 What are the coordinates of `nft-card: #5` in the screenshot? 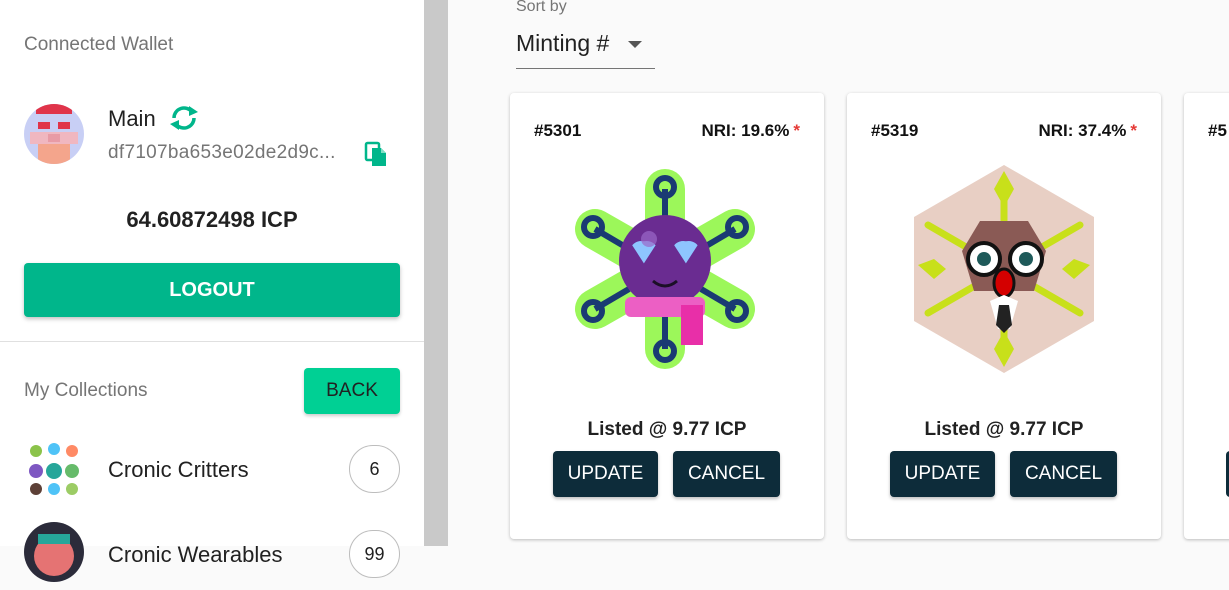 It's located at (1206, 316).